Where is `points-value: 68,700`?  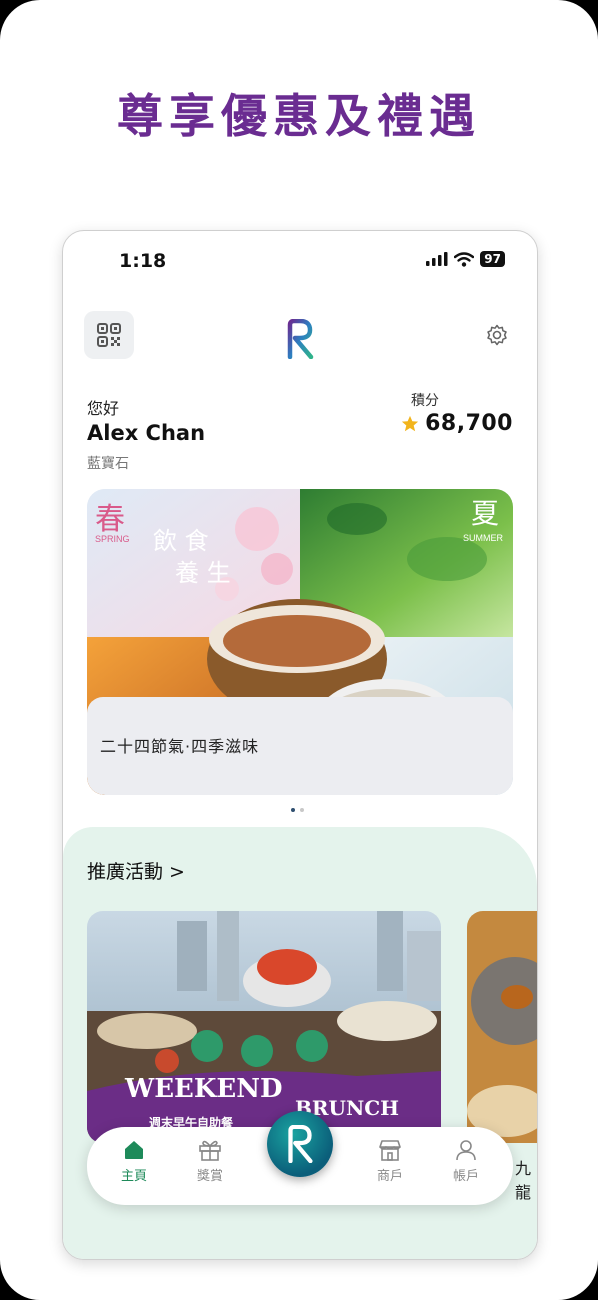
points-value: 68,700 is located at coordinates (469, 423).